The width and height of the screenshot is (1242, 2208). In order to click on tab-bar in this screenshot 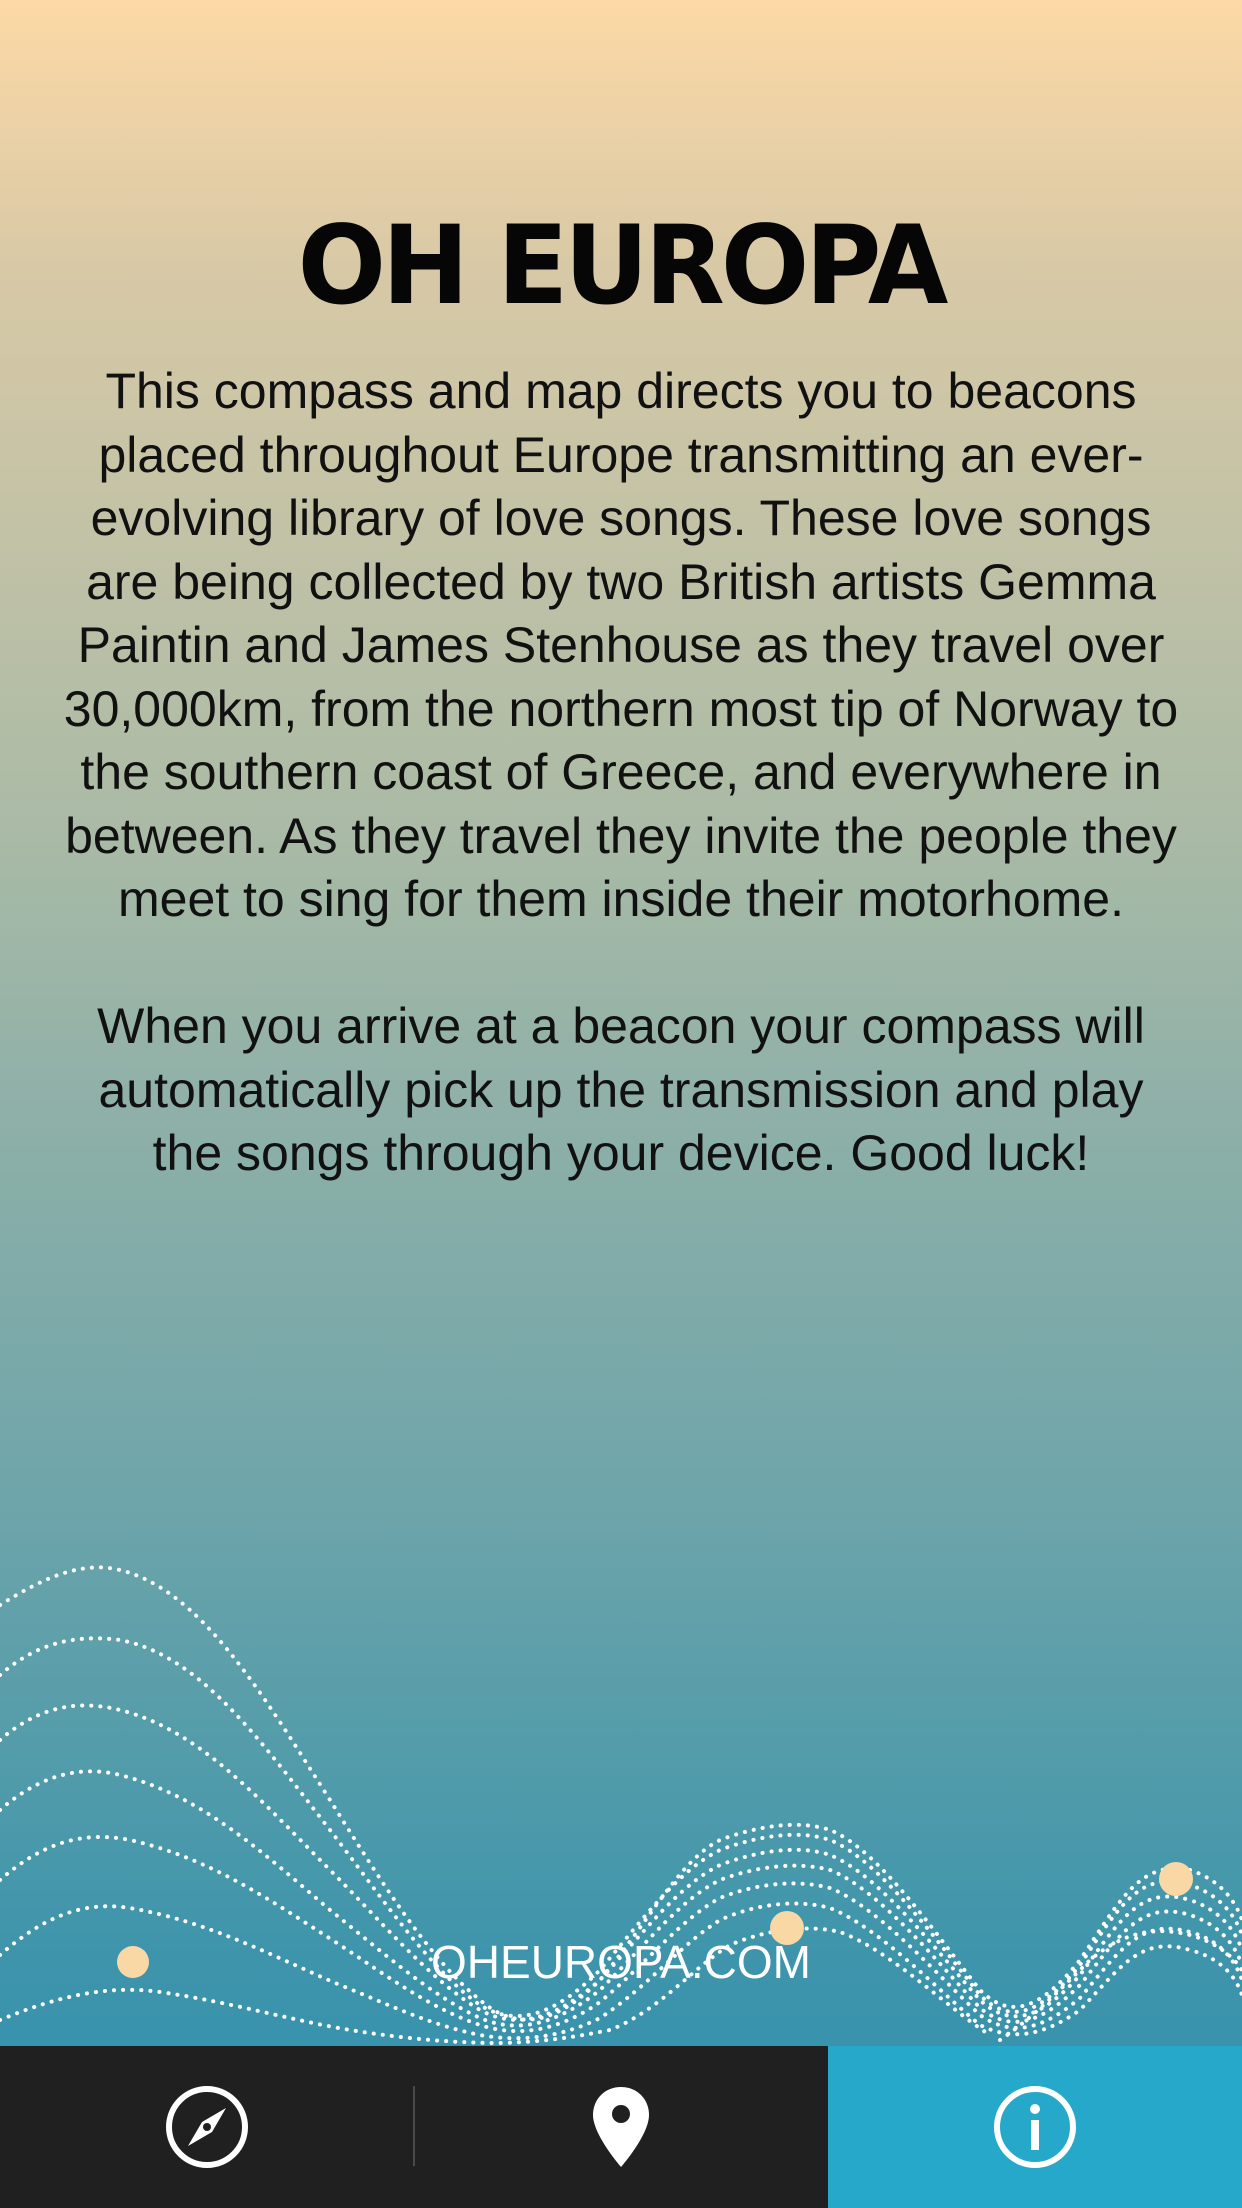, I will do `click(621, 2127)`.